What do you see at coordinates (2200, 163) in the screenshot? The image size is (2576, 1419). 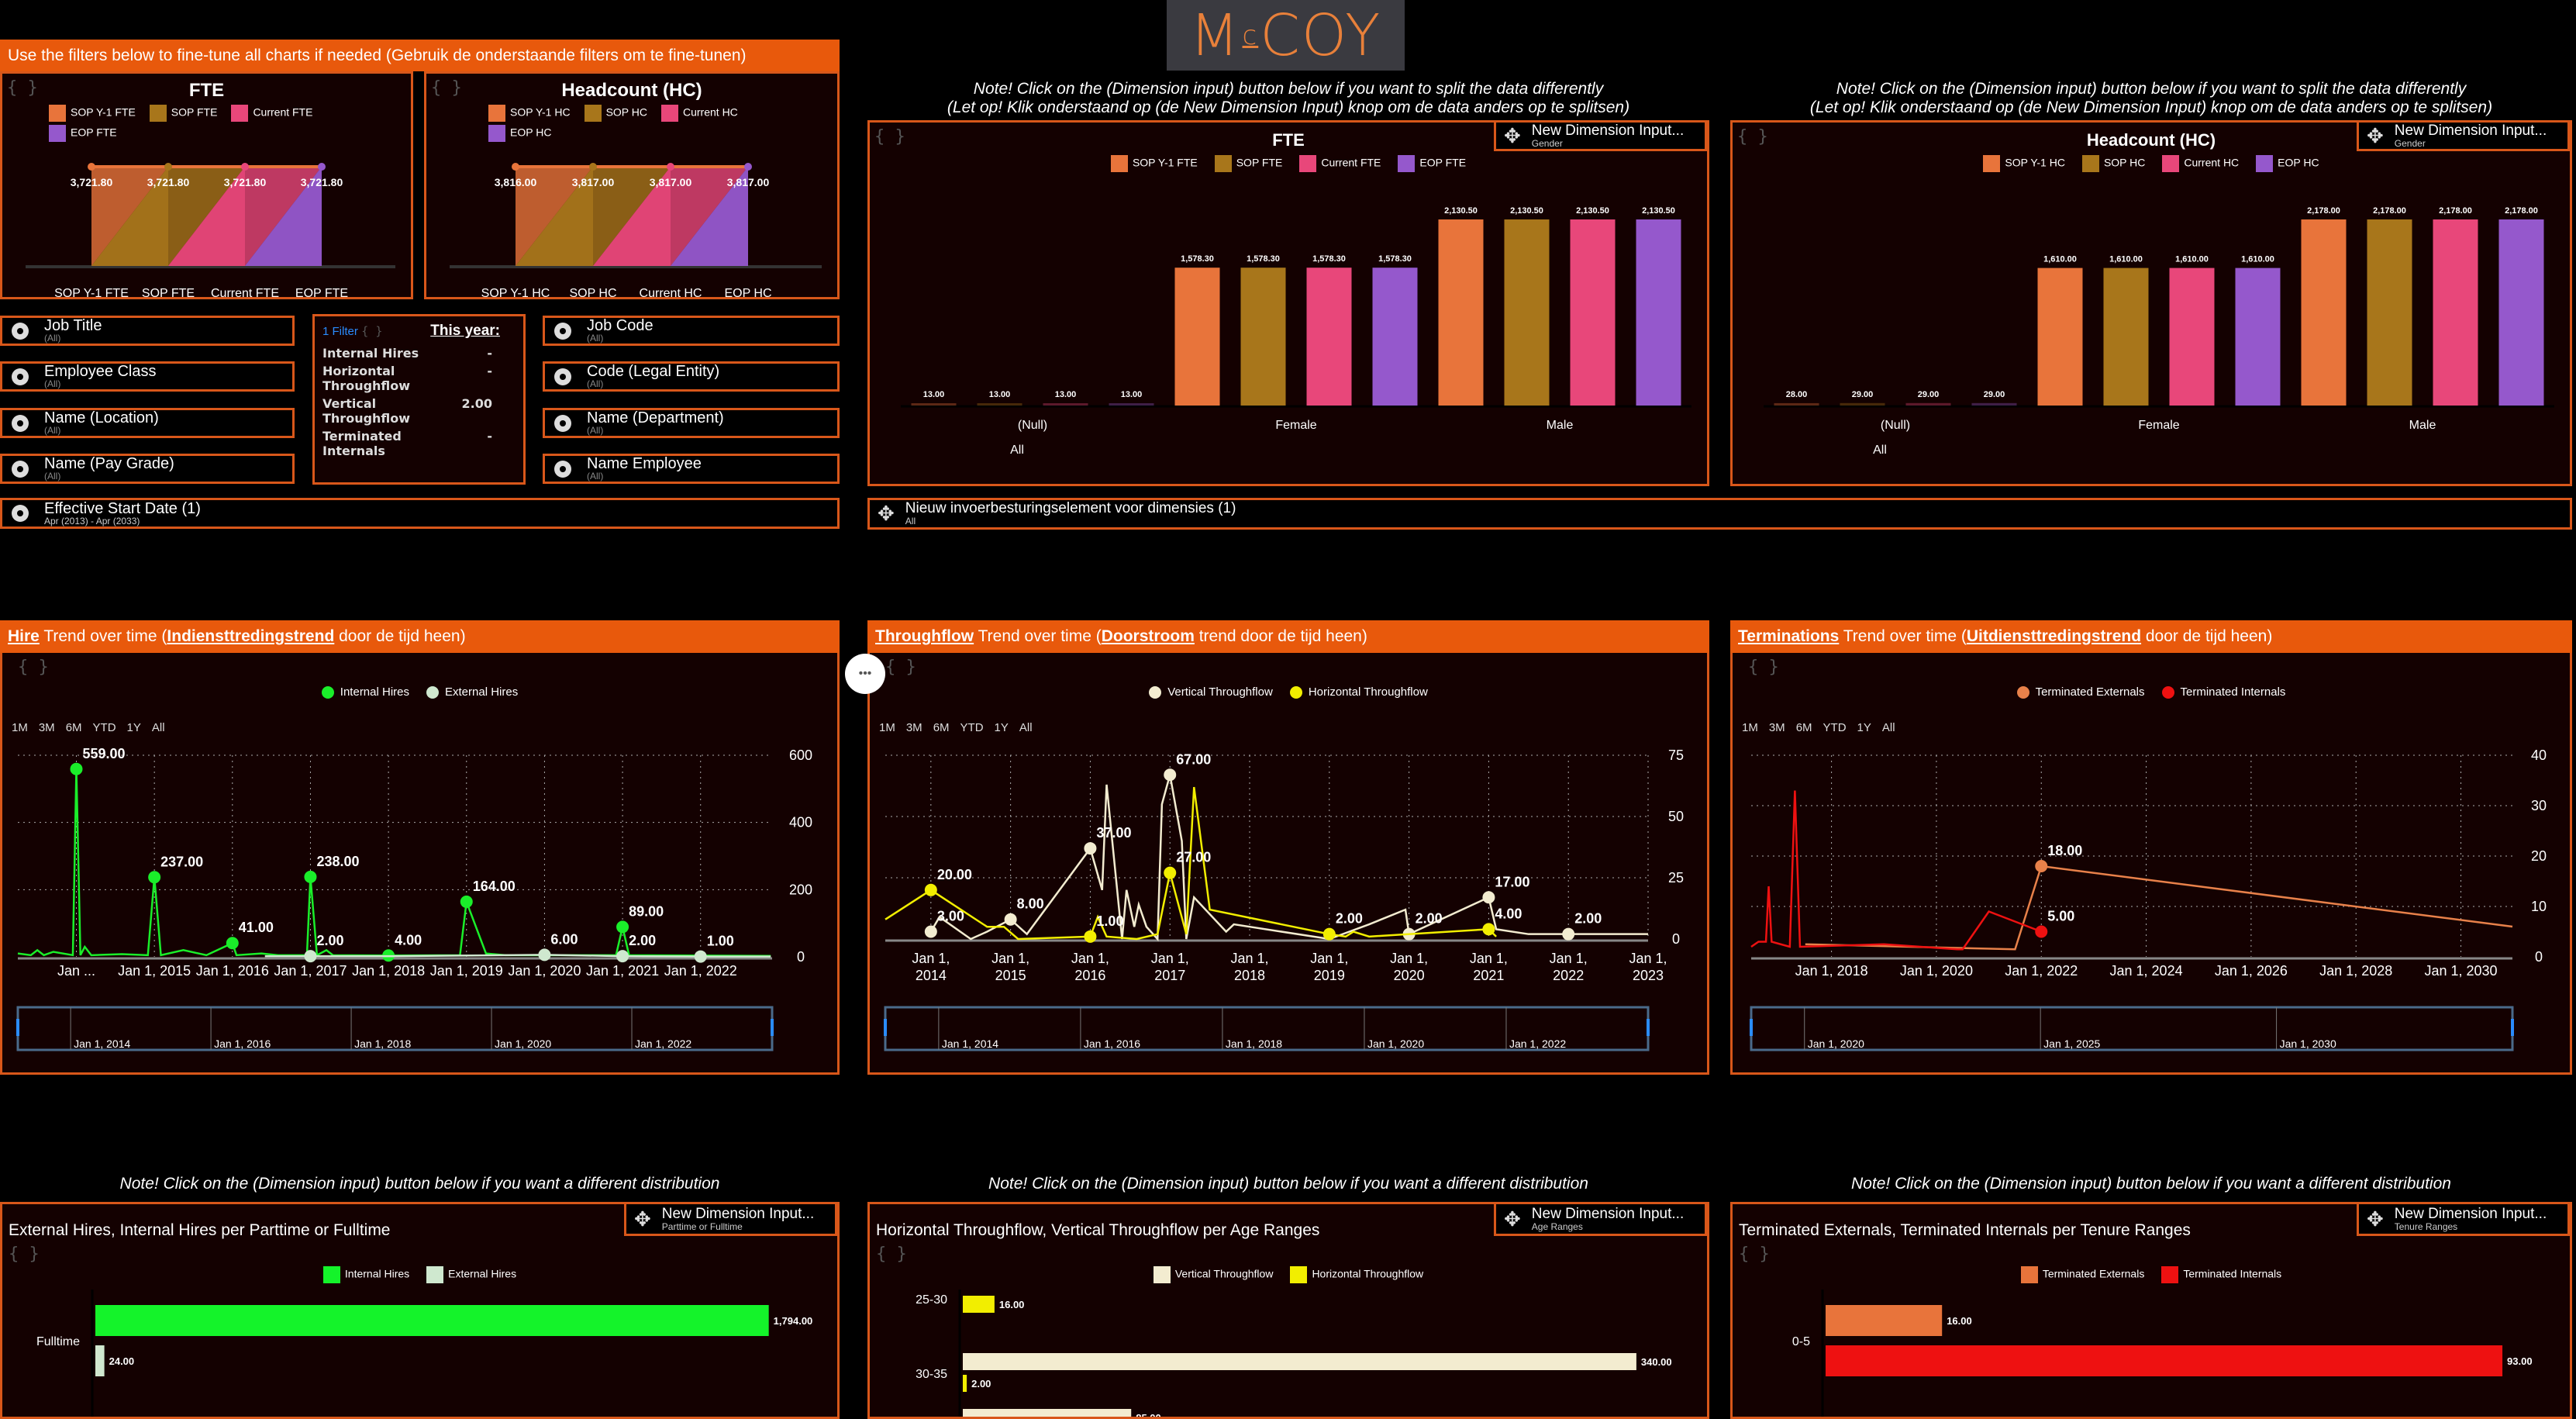 I see `legend-item: Current HC` at bounding box center [2200, 163].